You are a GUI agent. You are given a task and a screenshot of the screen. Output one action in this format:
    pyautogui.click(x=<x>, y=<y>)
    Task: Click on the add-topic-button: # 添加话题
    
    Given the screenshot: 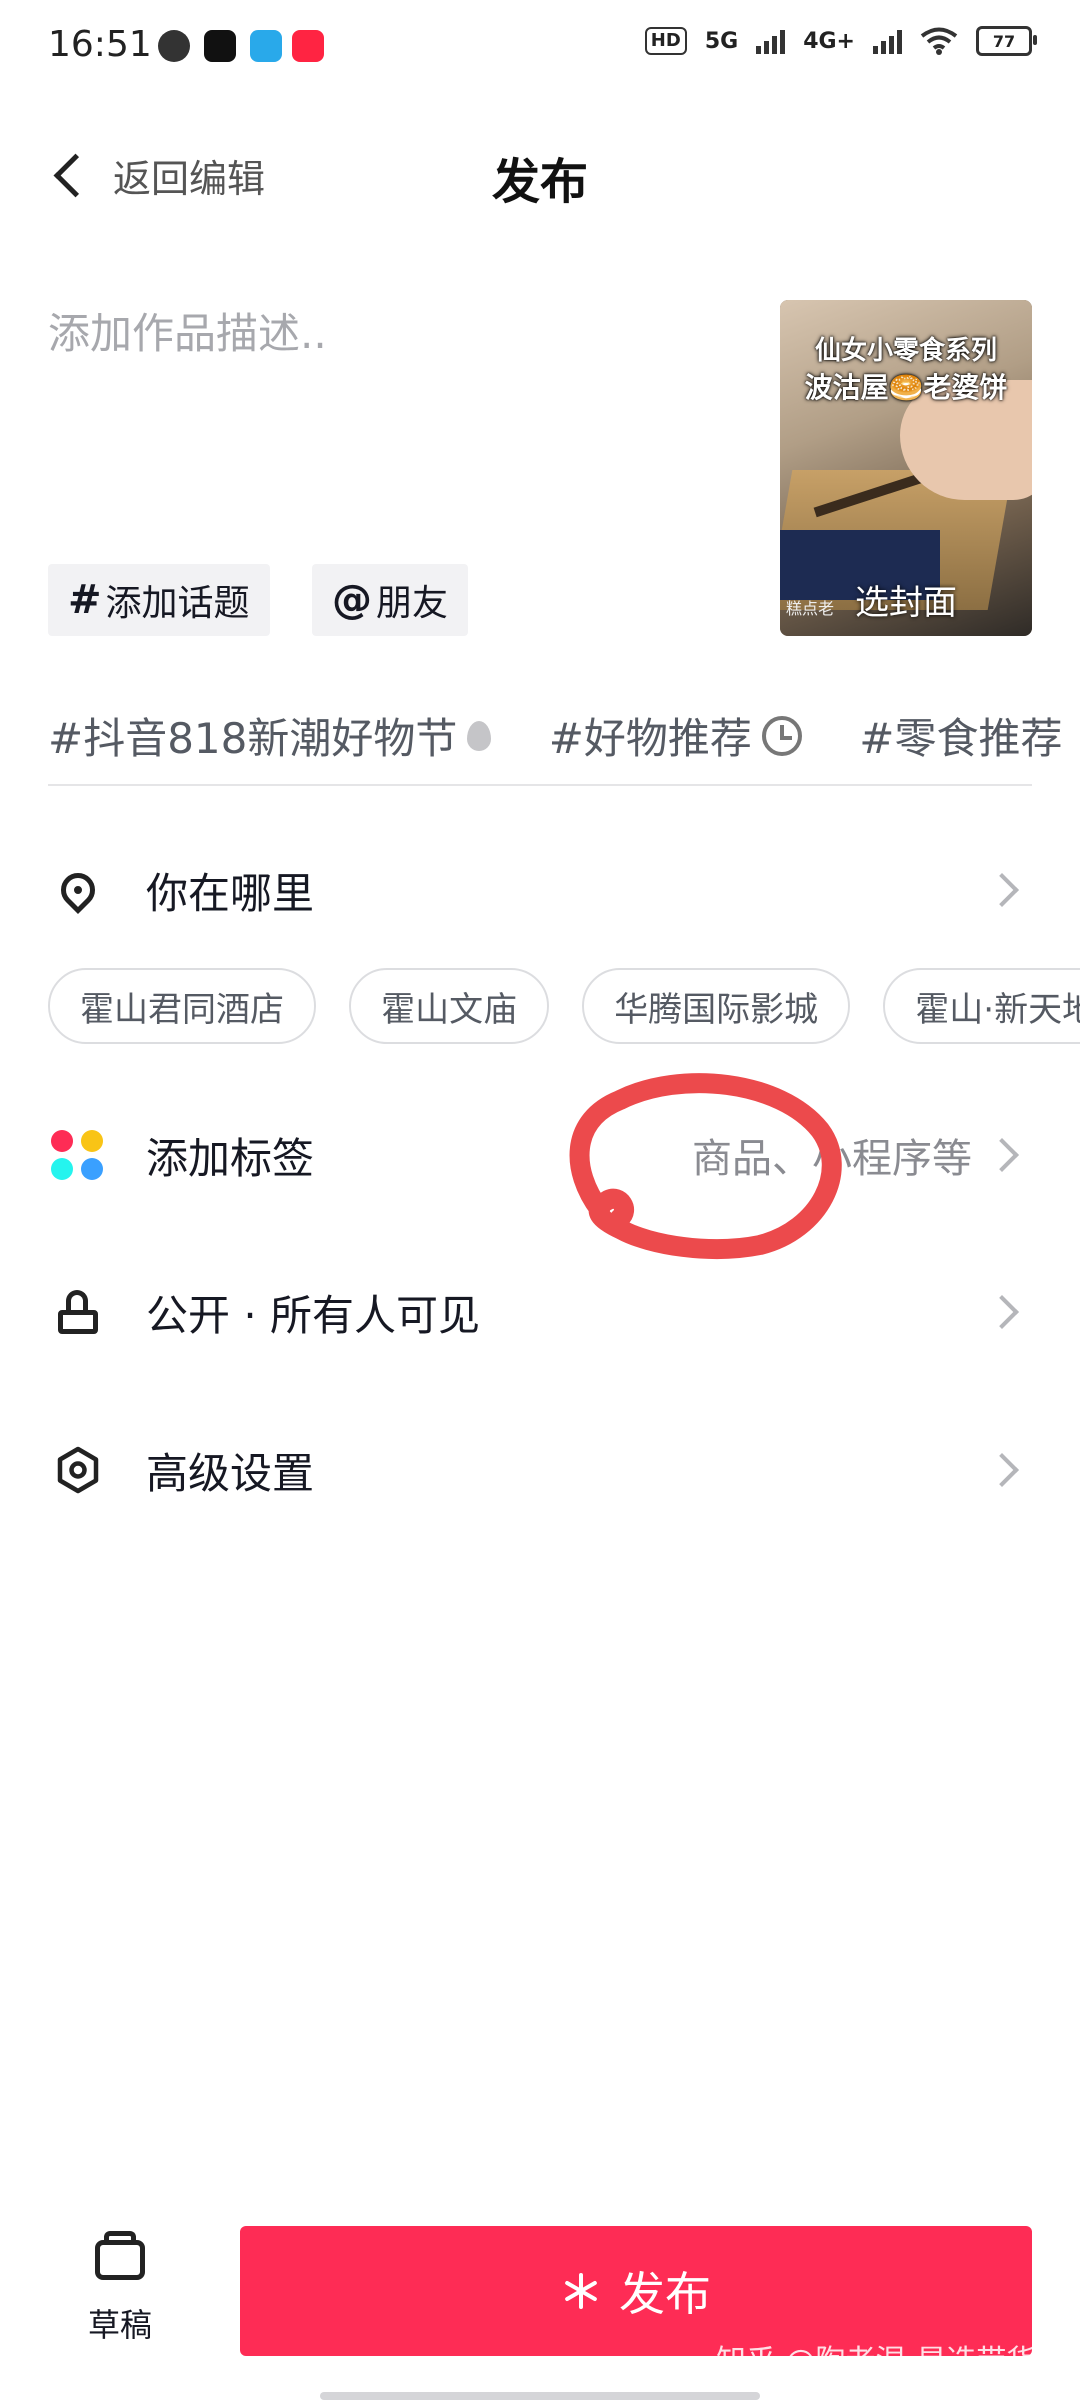 What is the action you would take?
    pyautogui.click(x=159, y=600)
    